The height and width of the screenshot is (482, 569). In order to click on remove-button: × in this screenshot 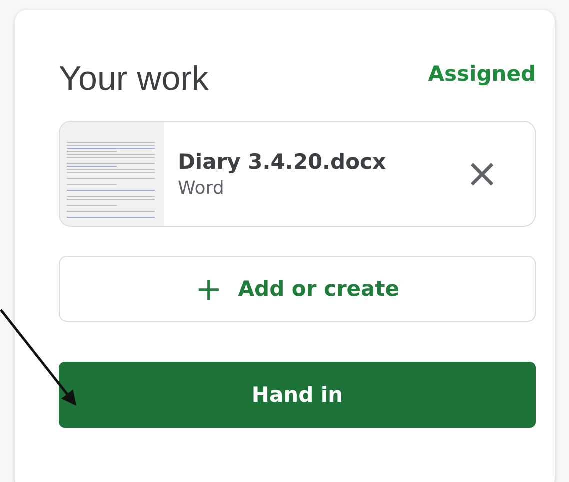, I will do `click(482, 174)`.